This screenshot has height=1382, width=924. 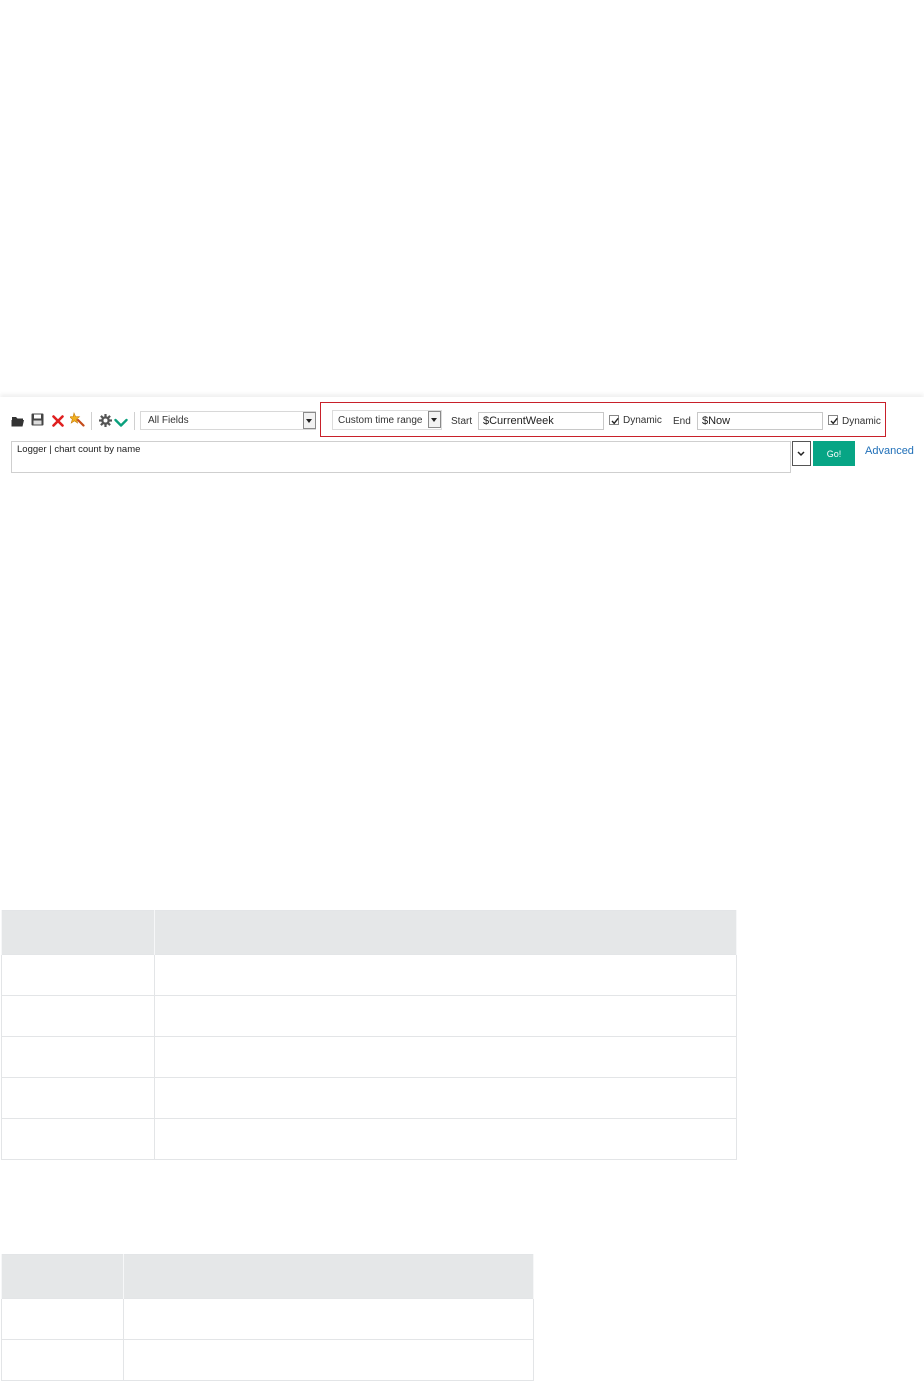 What do you see at coordinates (18, 423) in the screenshot?
I see `folder-open-icon` at bounding box center [18, 423].